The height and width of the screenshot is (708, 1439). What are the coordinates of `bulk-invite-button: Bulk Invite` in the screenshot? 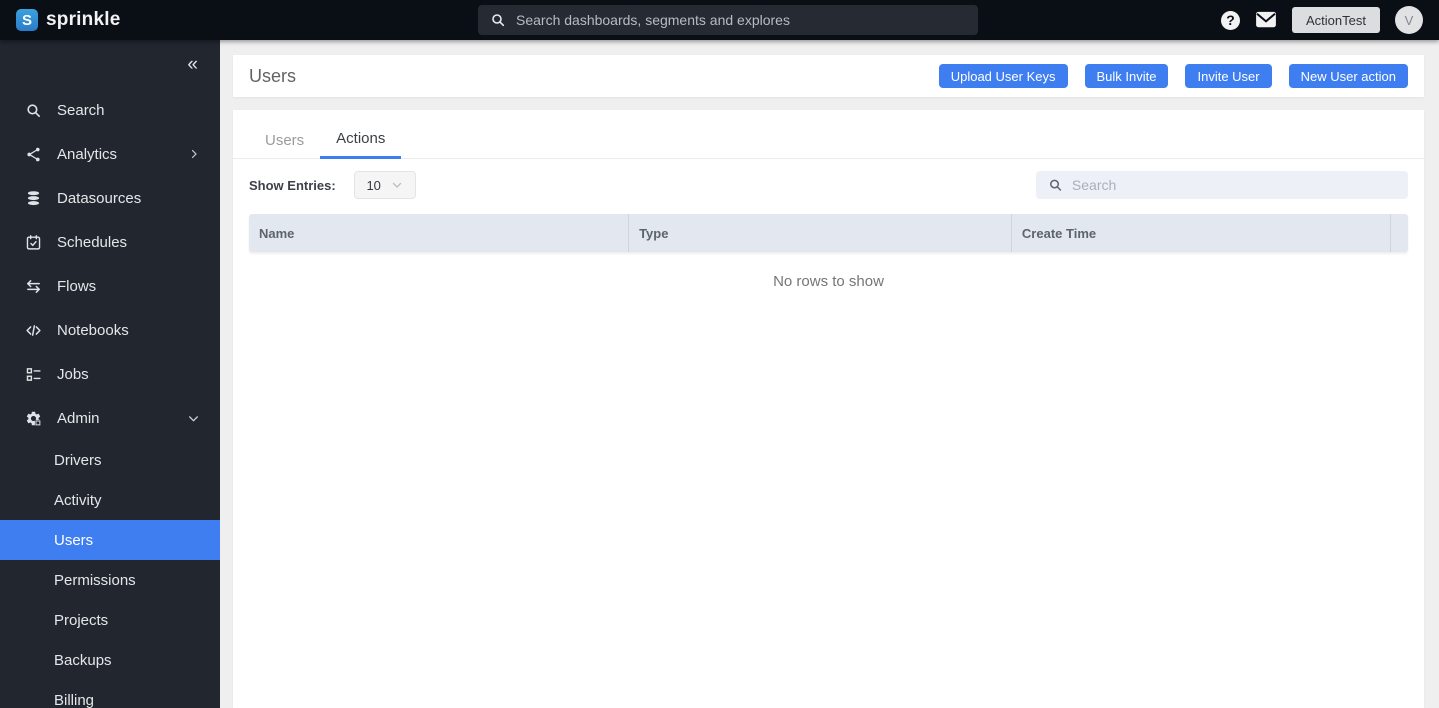 It's located at (1126, 76).